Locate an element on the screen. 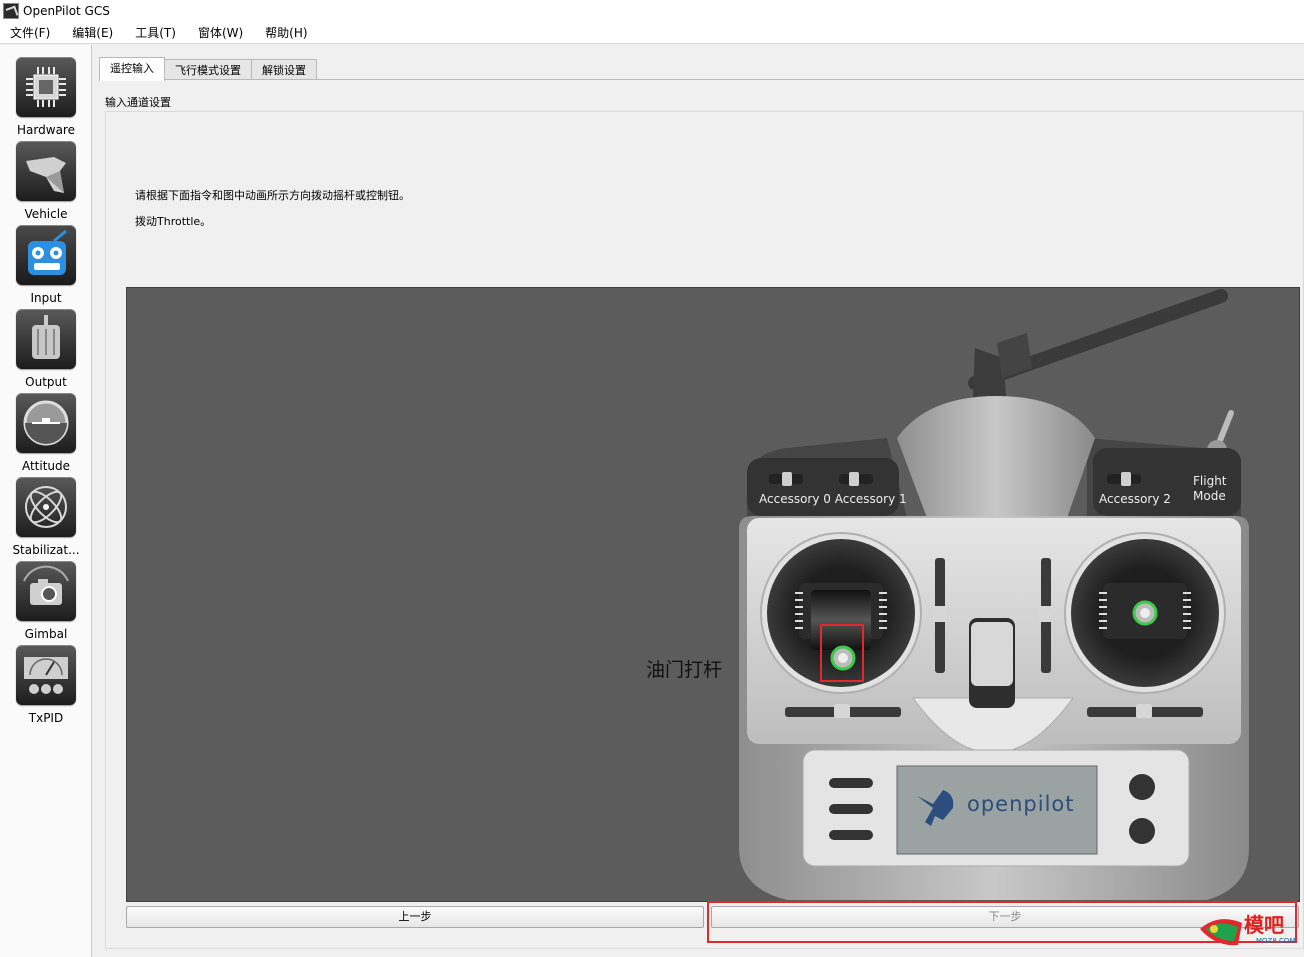 This screenshot has height=957, width=1304. motor-icon is located at coordinates (46, 339).